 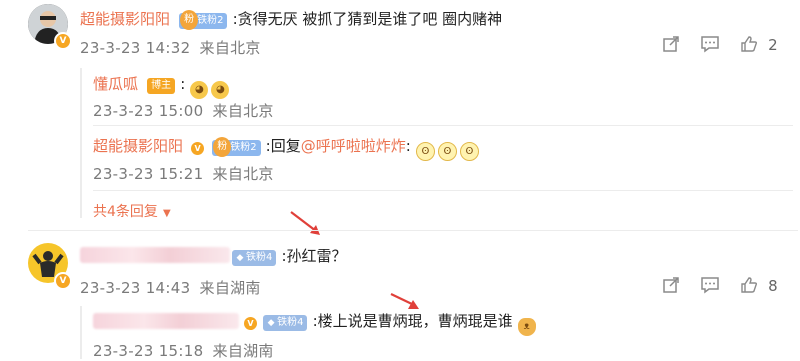 I want to click on more-replies-link: 共4条回复 ▼, so click(x=132, y=211).